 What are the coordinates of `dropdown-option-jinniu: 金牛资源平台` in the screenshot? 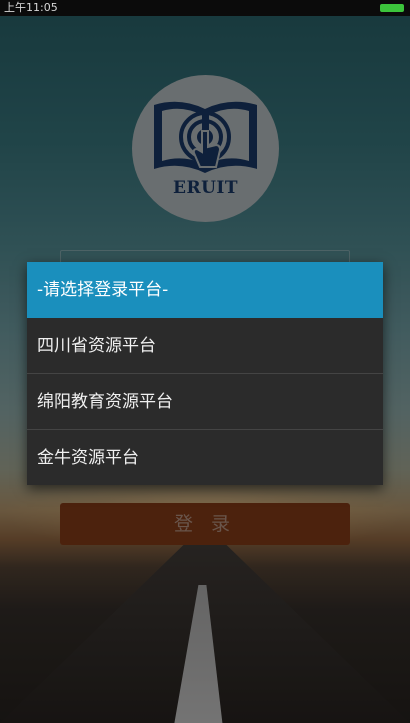 It's located at (205, 458).